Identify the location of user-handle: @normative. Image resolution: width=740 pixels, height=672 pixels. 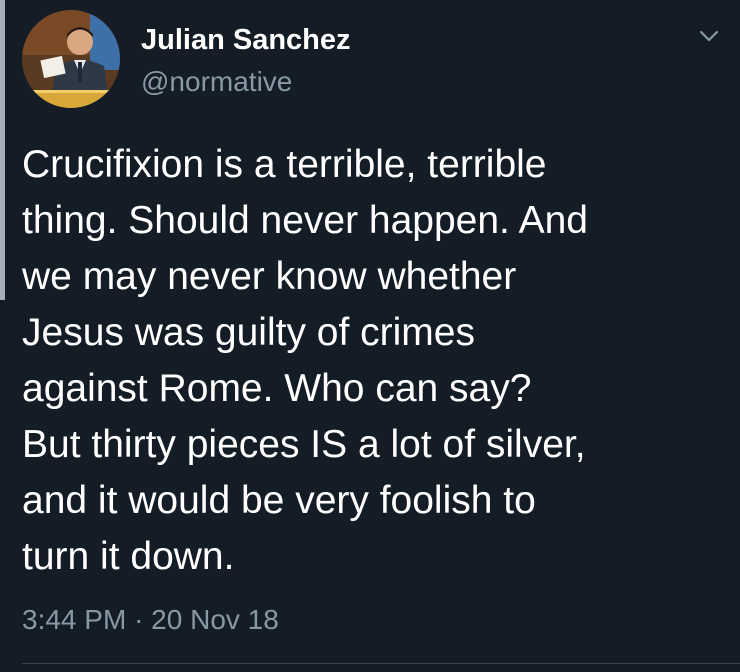
(216, 82).